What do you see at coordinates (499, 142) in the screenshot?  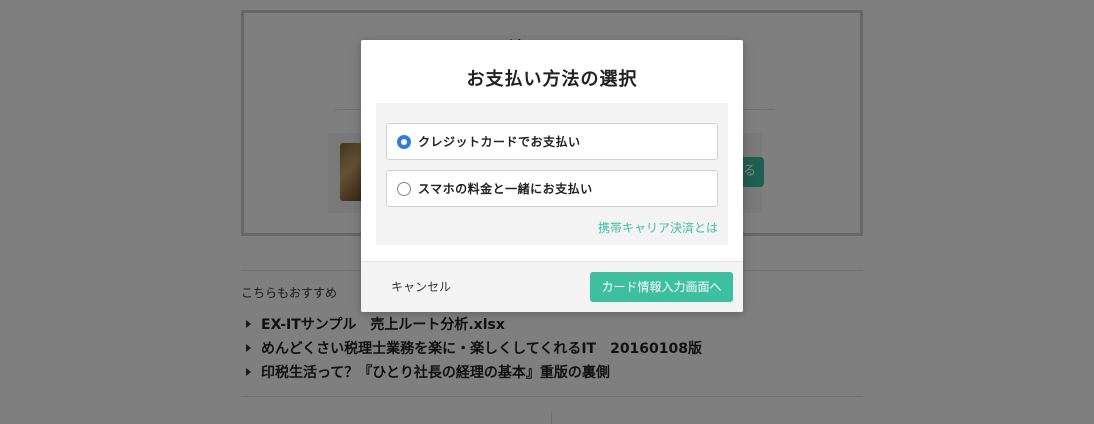 I see `payment-option-label: クレジットカードでお支払い` at bounding box center [499, 142].